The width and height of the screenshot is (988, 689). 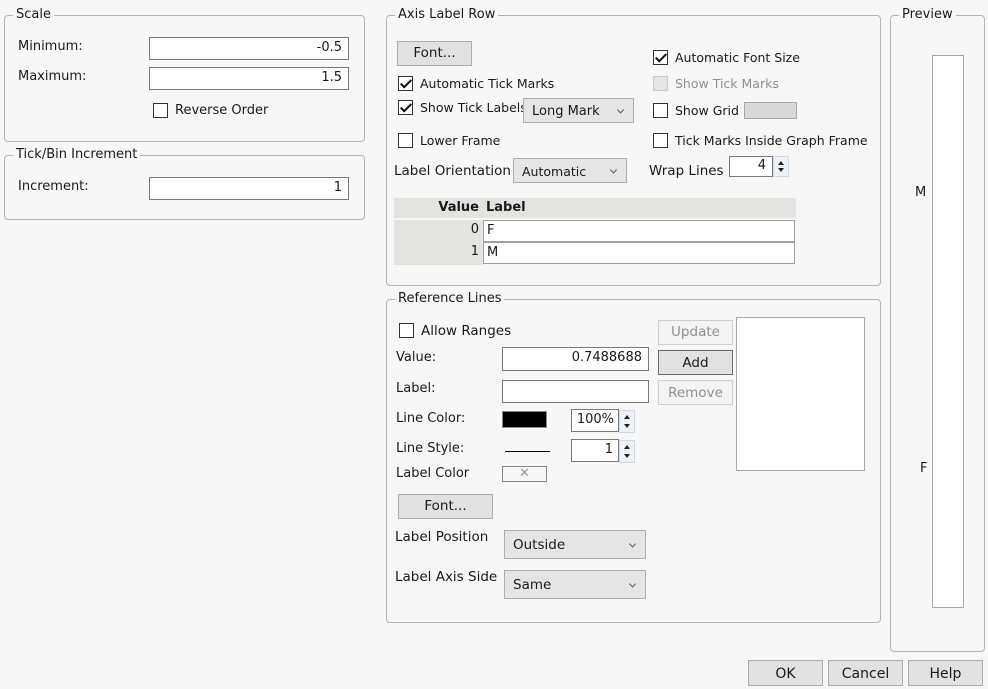 I want to click on ref-value-input: 0.7488688, so click(x=575, y=359).